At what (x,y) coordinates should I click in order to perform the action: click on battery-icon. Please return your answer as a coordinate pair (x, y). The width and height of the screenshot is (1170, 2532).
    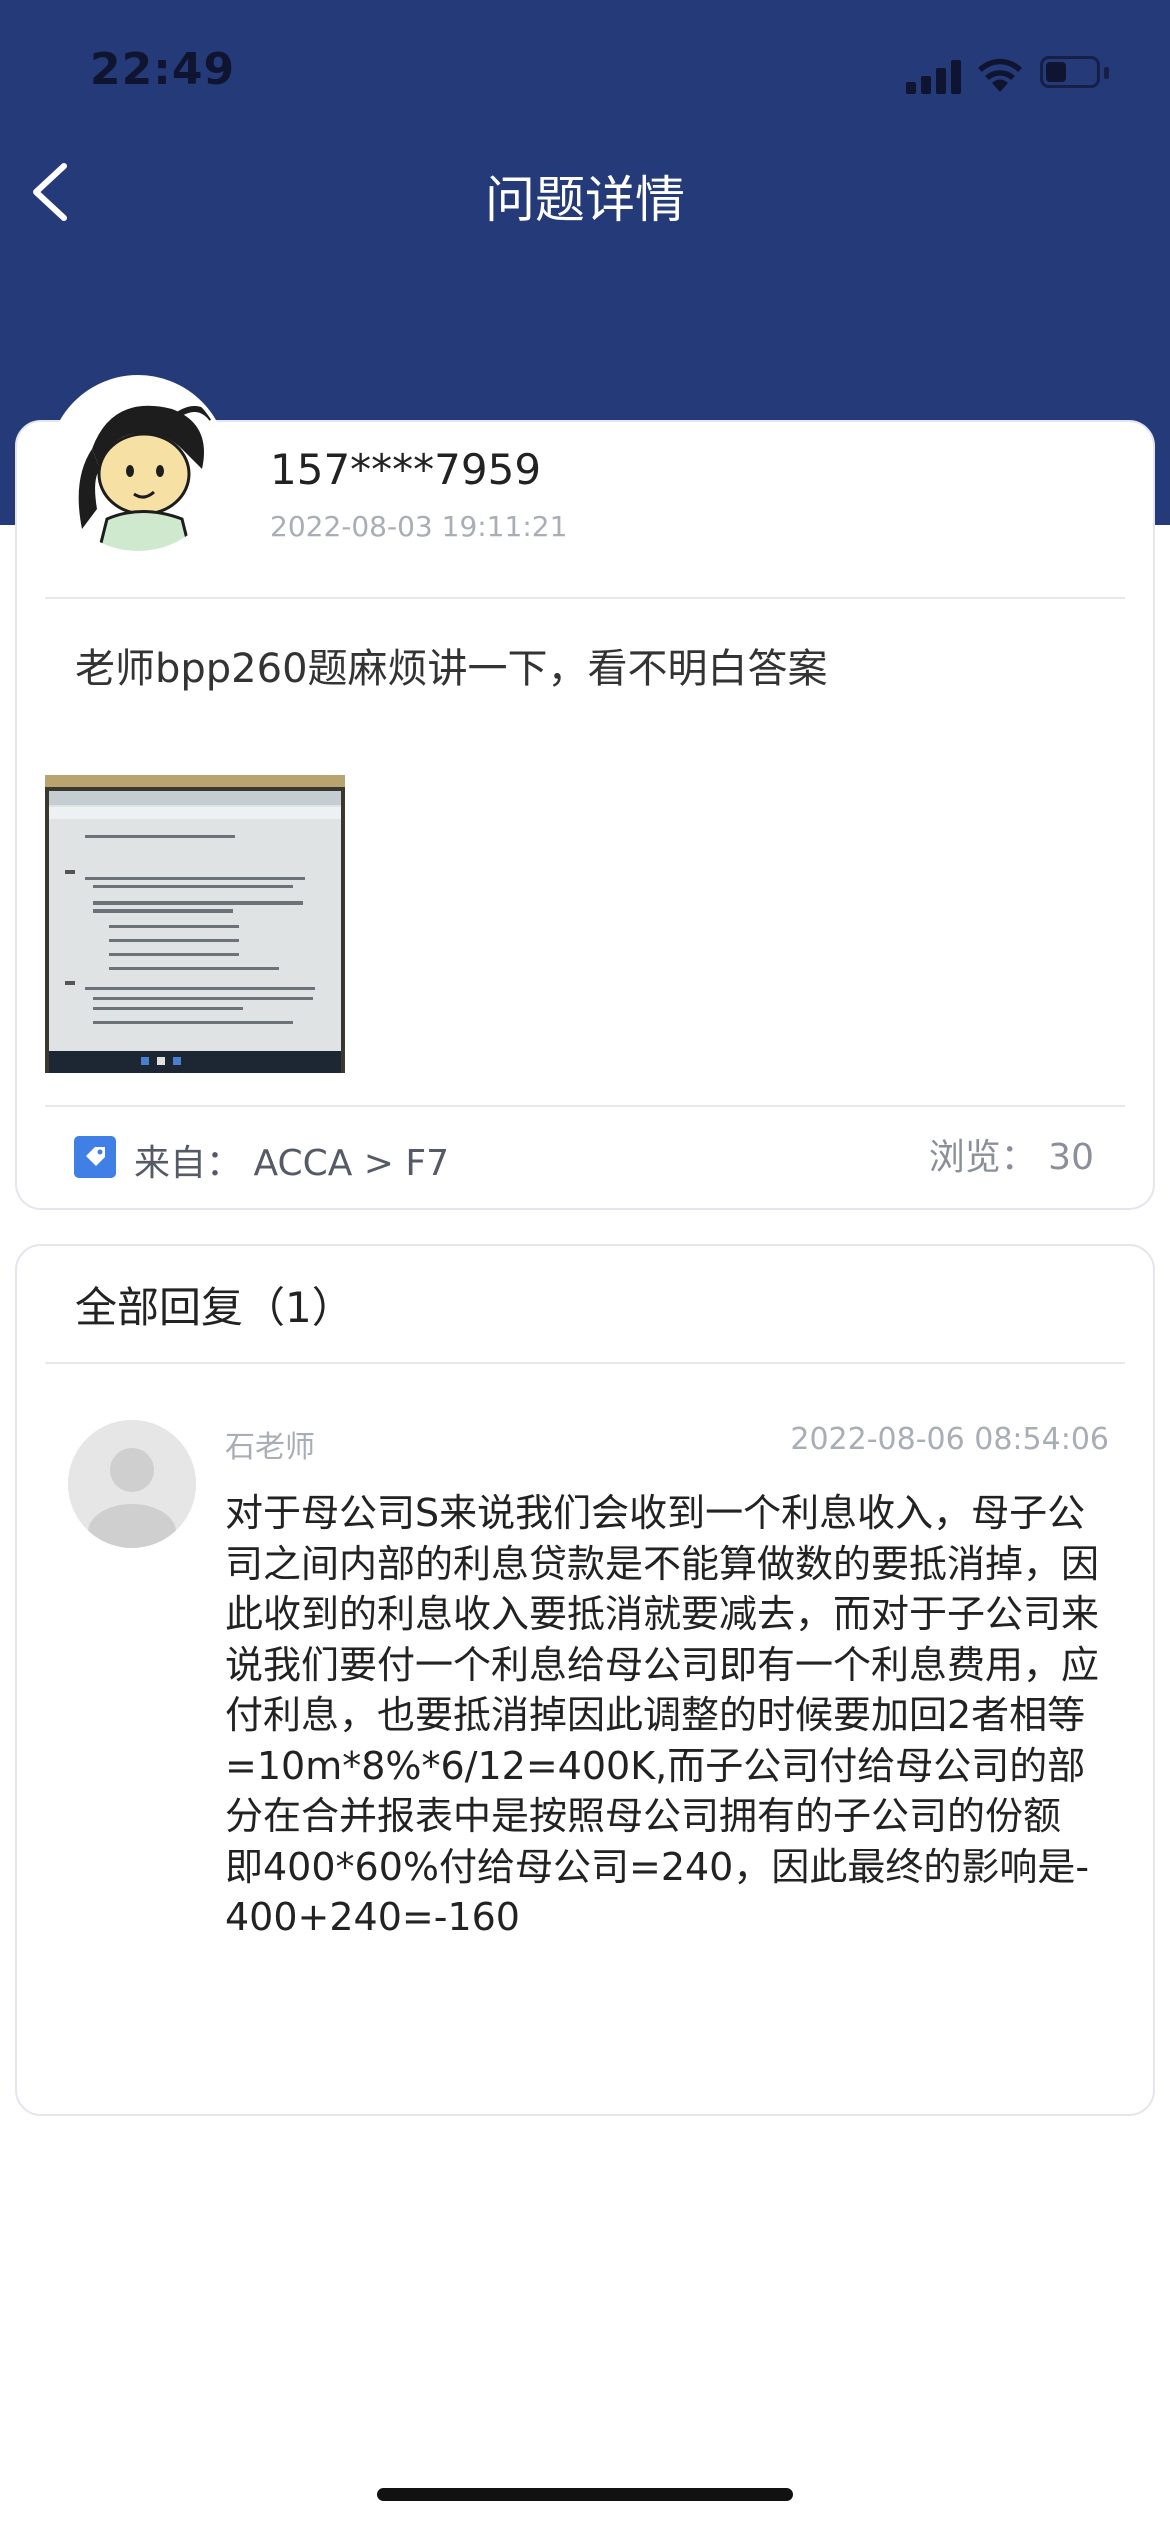
    Looking at the image, I should click on (1075, 73).